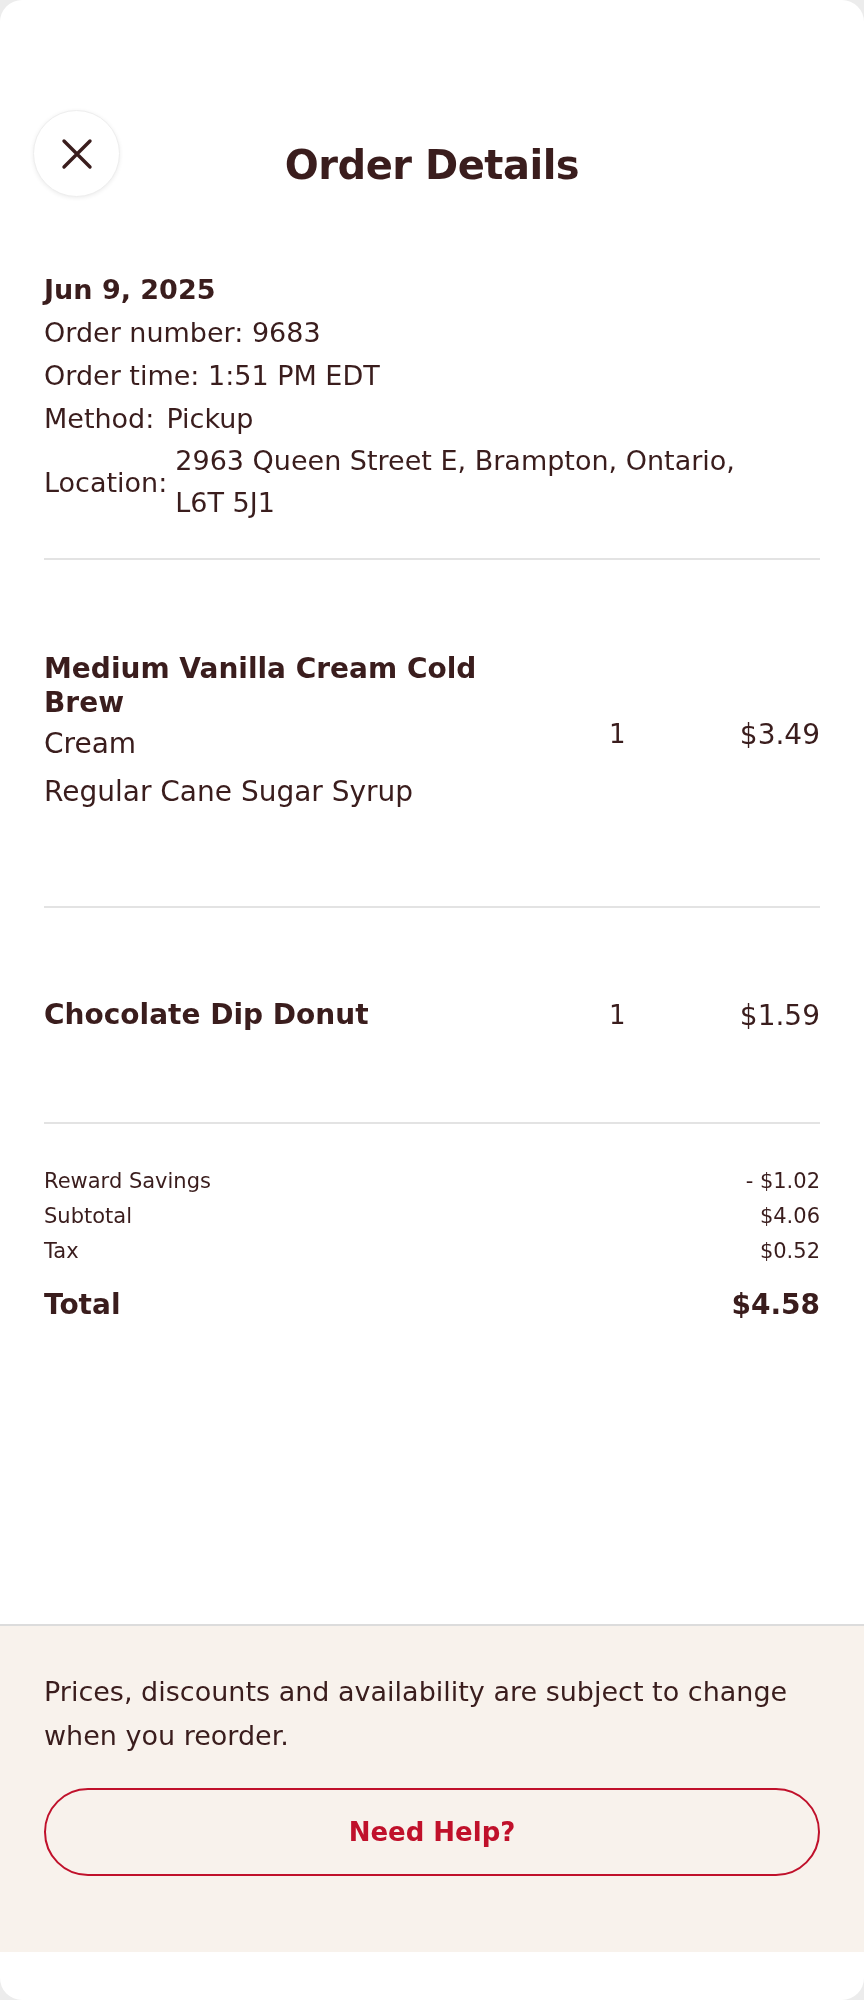 This screenshot has width=864, height=2000. What do you see at coordinates (455, 482) in the screenshot?
I see `location-address: 2963 Queen Street E, Brampton, Ontario, L6T 5J1` at bounding box center [455, 482].